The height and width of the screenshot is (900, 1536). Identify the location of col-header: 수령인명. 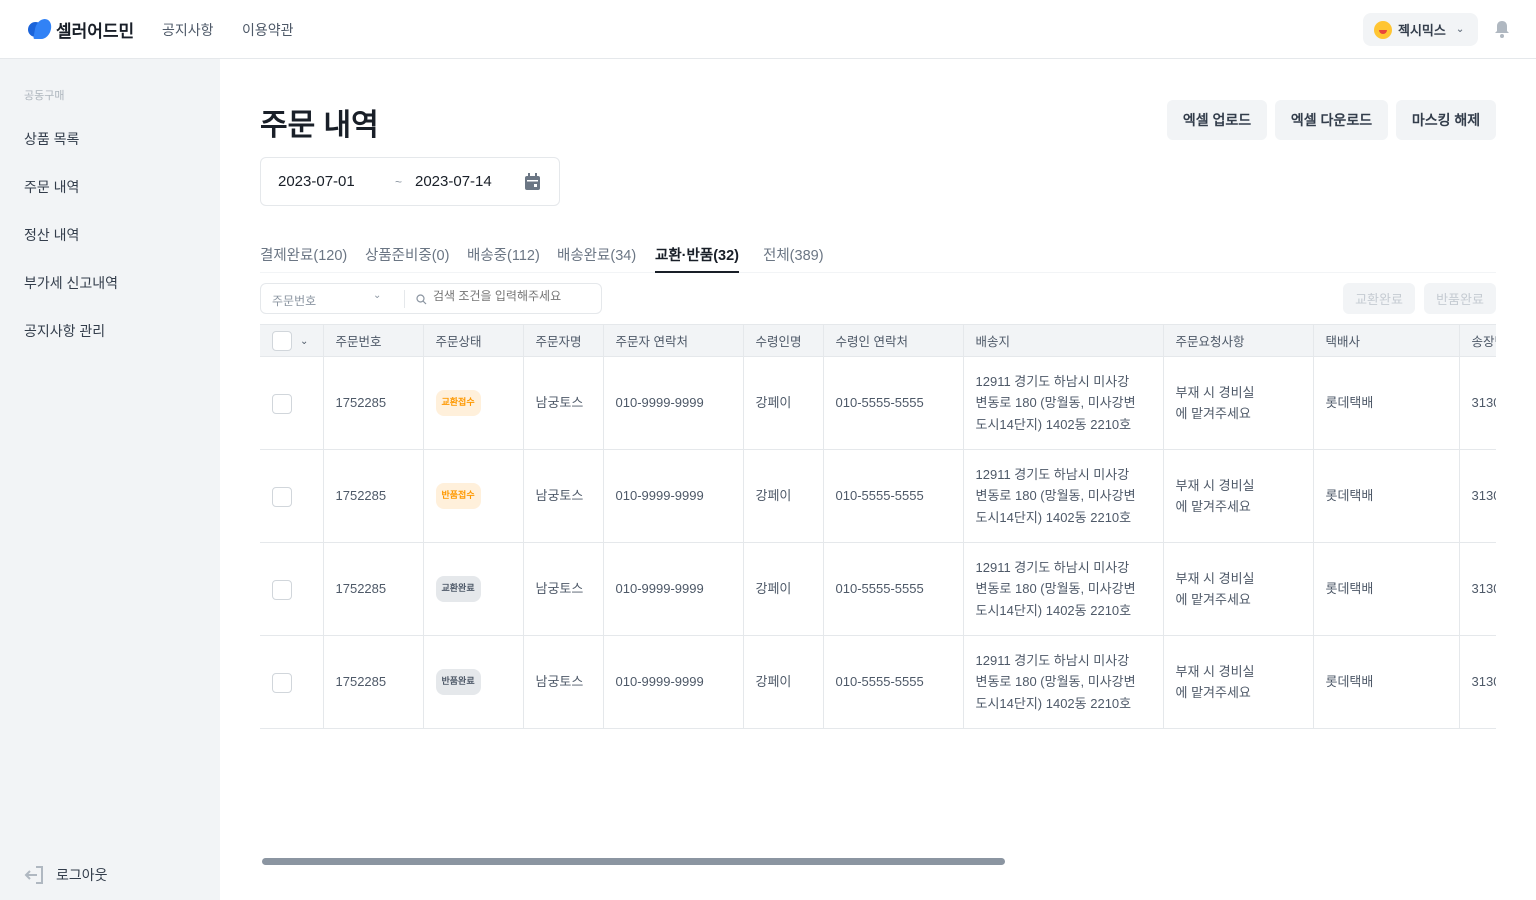
(783, 340).